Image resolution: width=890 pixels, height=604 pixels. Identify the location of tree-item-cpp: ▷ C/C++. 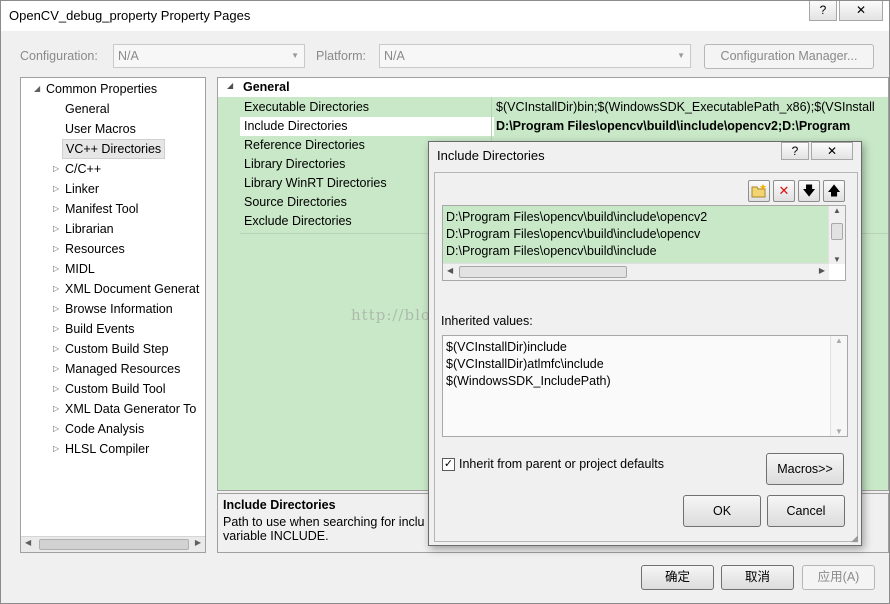
(77, 169).